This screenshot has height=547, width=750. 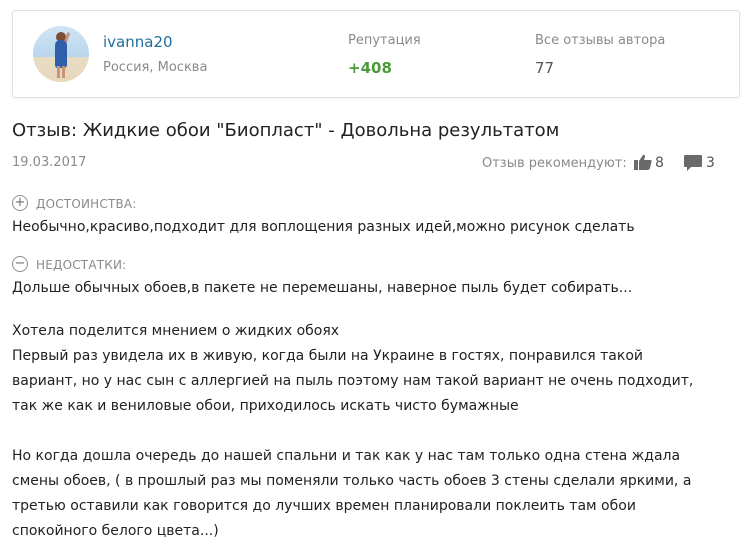 I want to click on all-reviews-link: Все отзывы автора, so click(x=600, y=40).